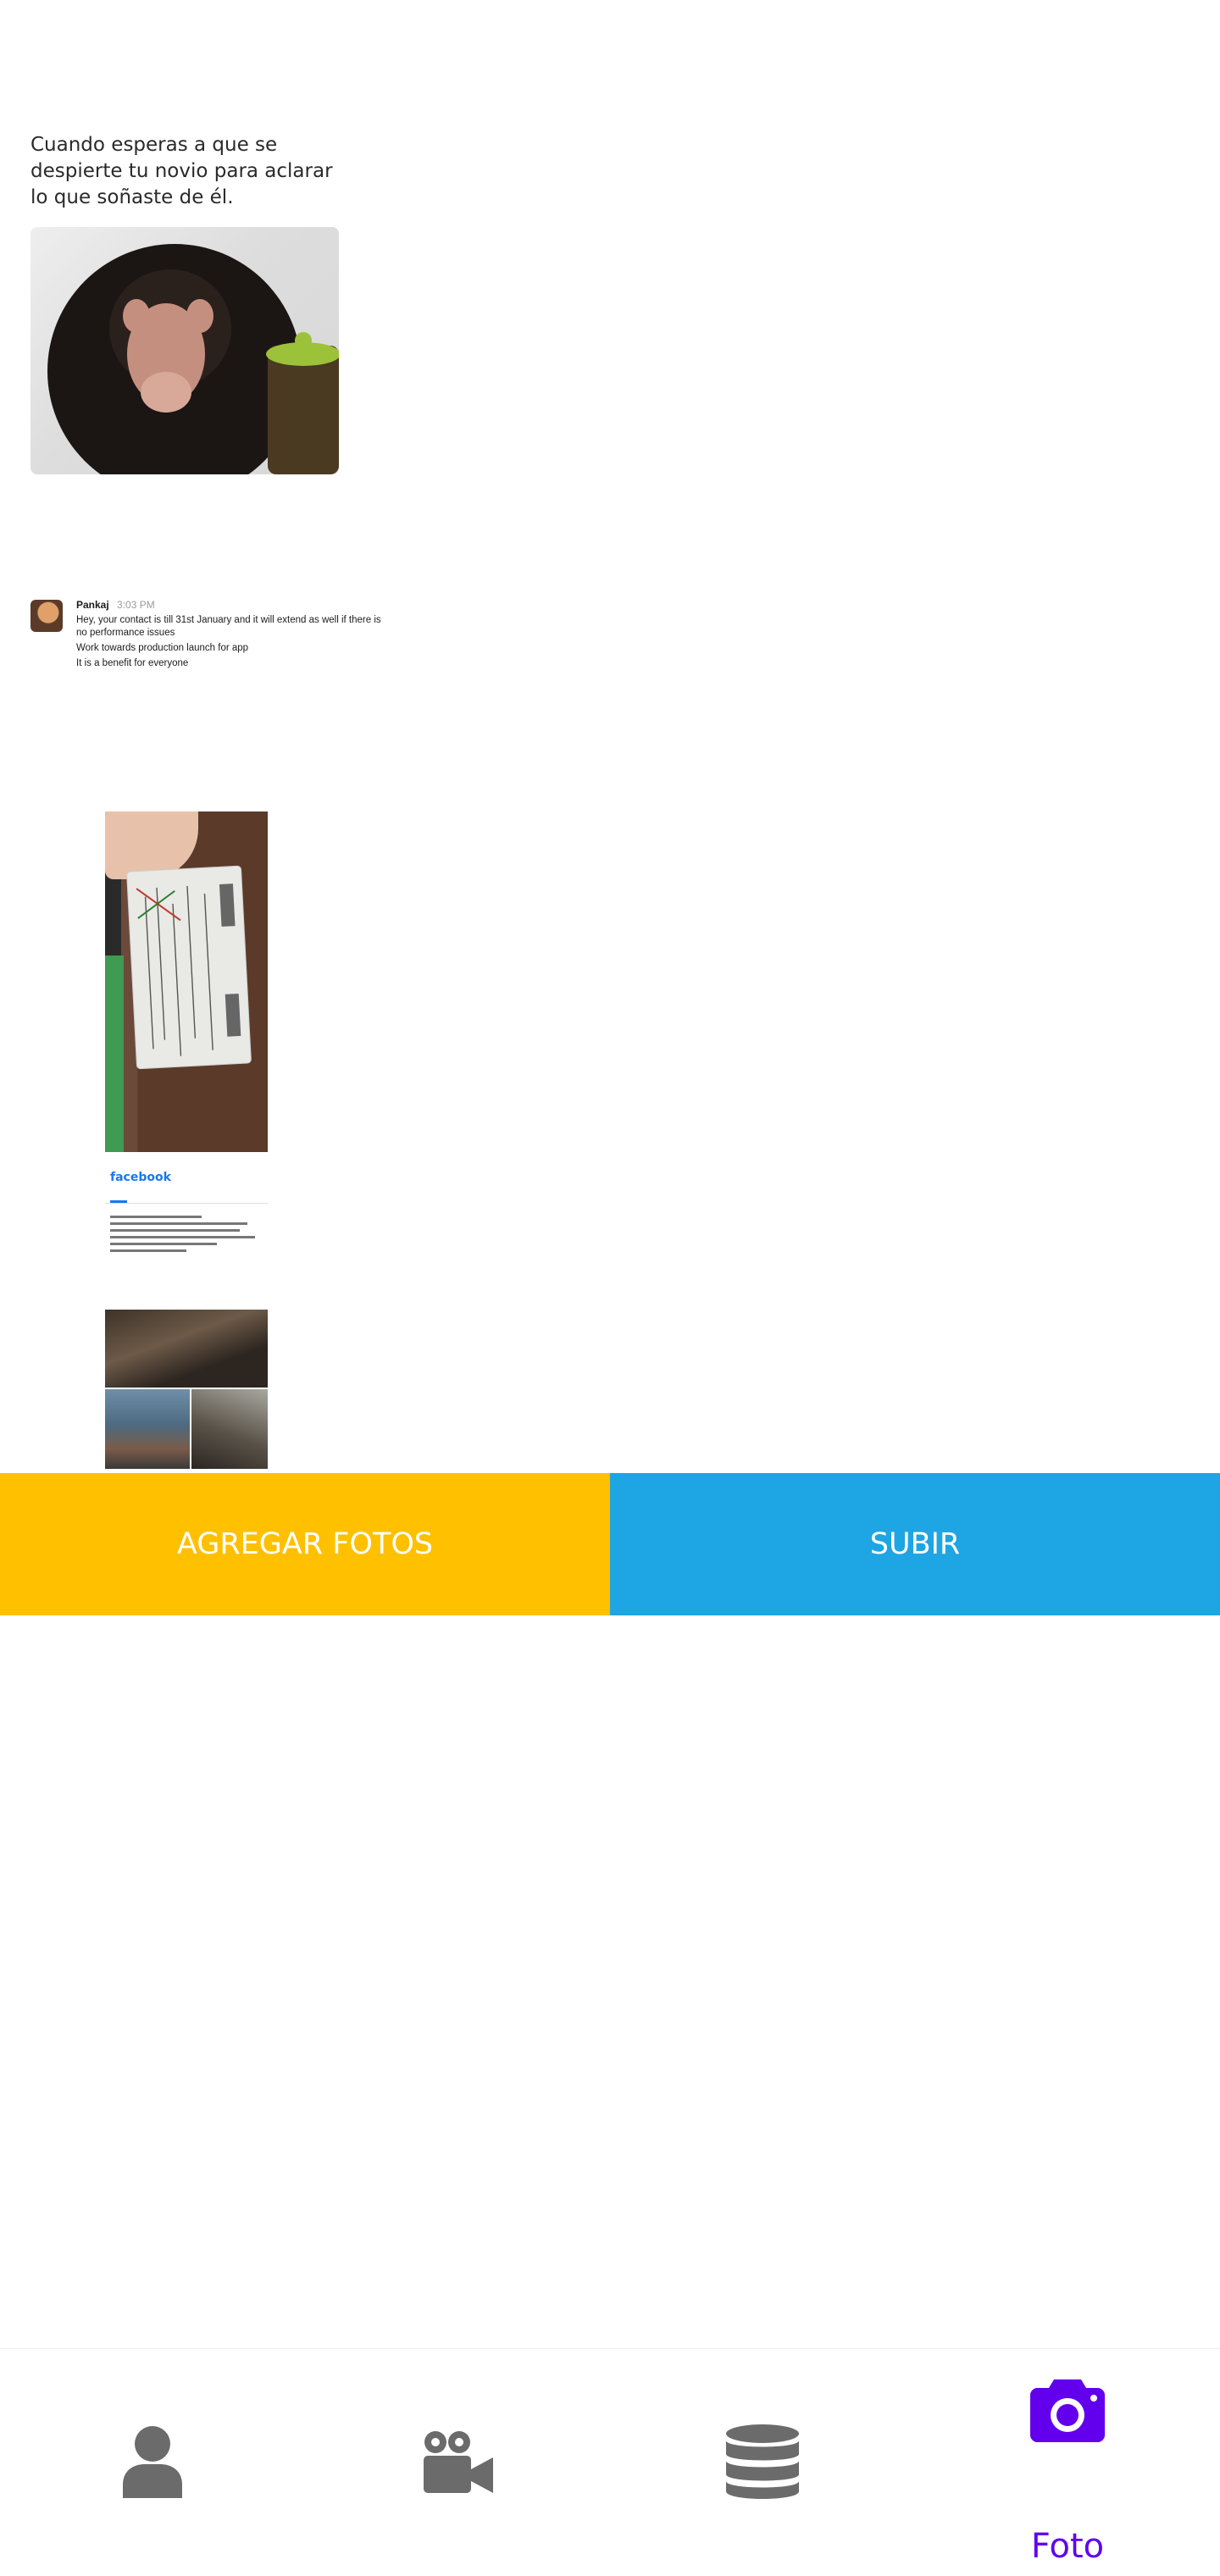 This screenshot has width=1220, height=2576. I want to click on message-line: It is a benefit for everyone, so click(132, 663).